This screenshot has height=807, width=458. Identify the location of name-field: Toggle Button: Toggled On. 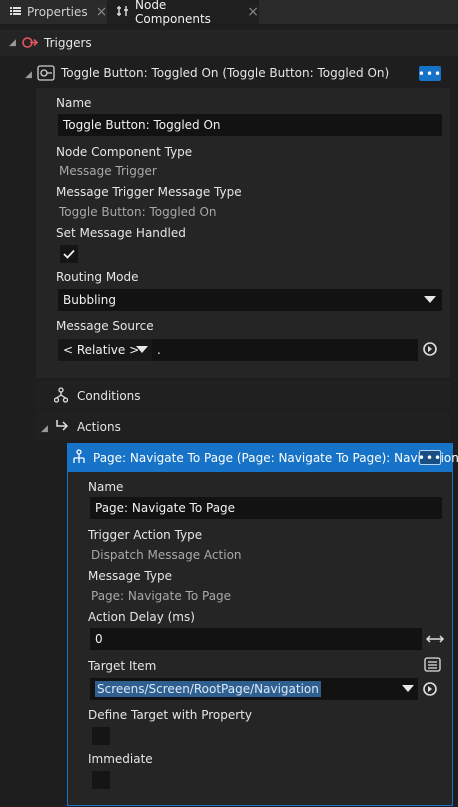
(250, 125).